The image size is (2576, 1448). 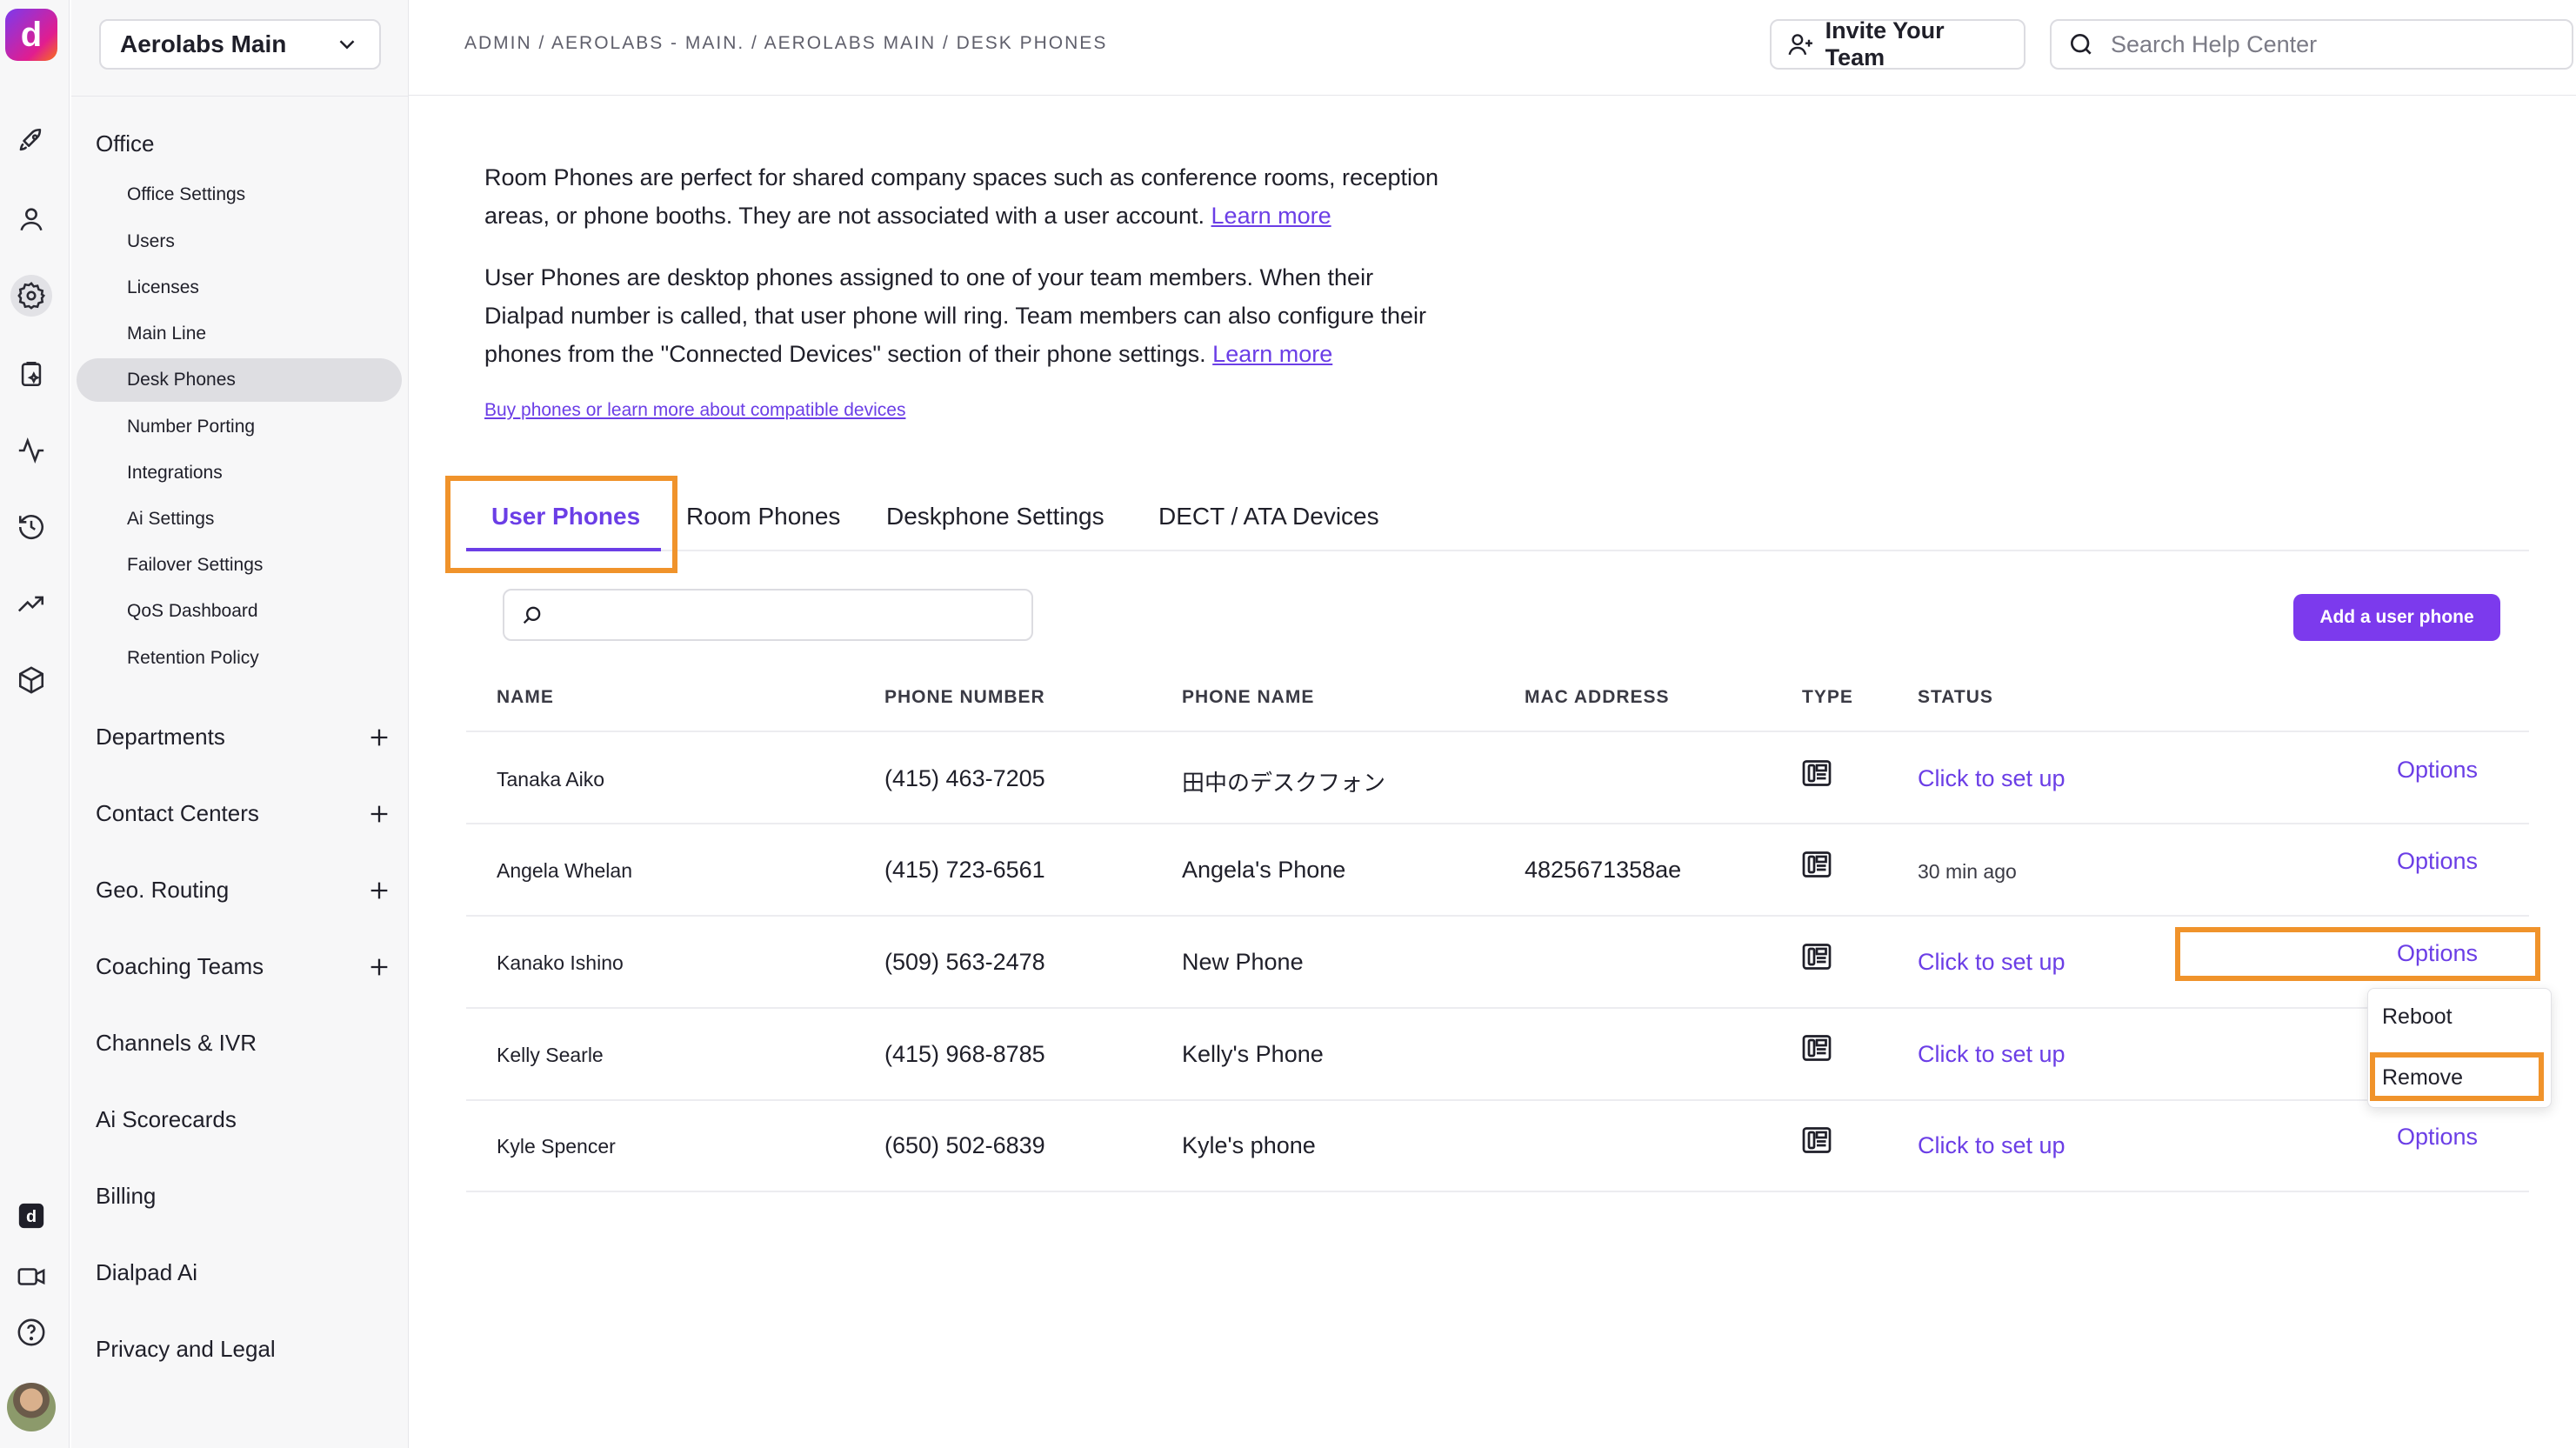 I want to click on sidebar-group-geo-routing: Geo. Routing, so click(x=243, y=890).